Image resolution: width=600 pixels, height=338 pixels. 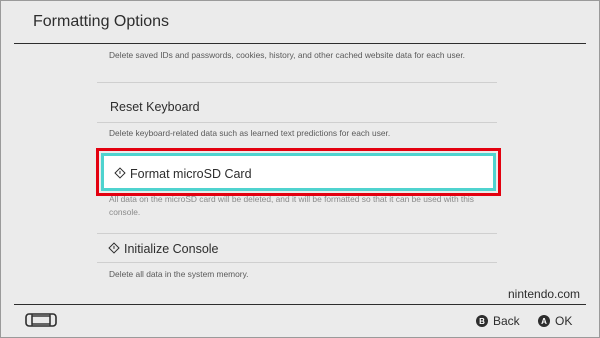 What do you see at coordinates (544, 321) in the screenshot?
I see `a-button-icon: A` at bounding box center [544, 321].